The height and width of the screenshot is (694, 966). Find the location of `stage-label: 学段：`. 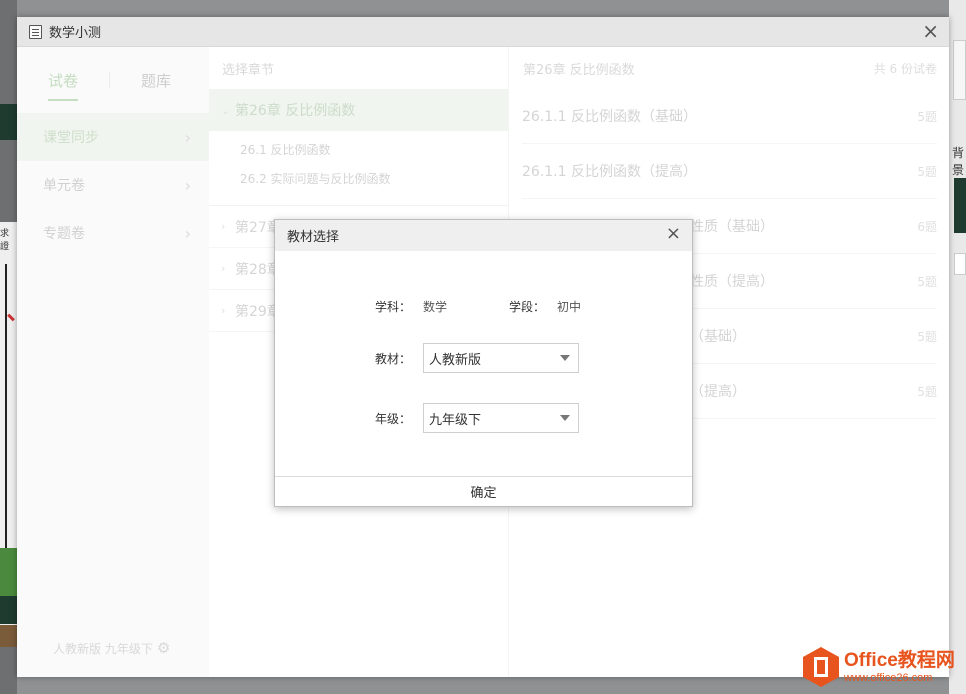

stage-label: 学段： is located at coordinates (527, 307).